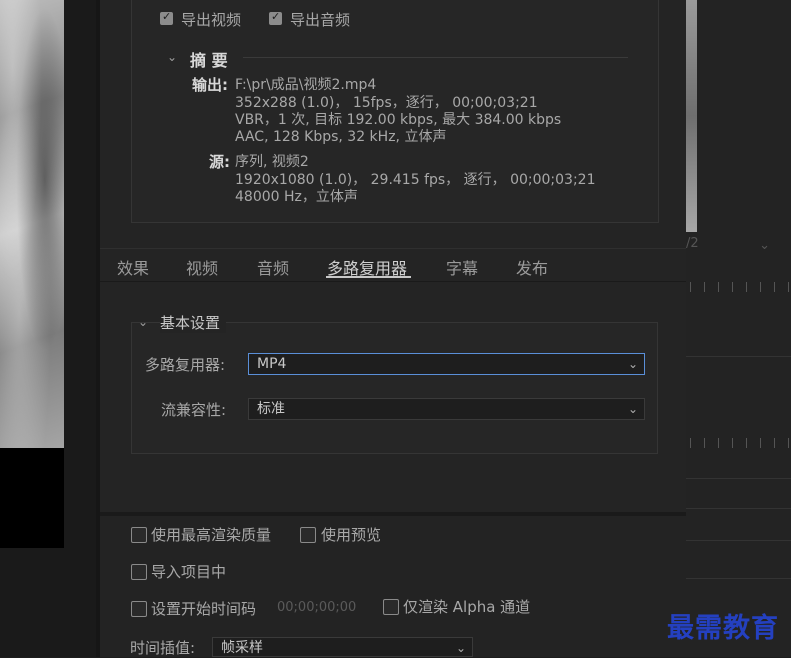 The height and width of the screenshot is (658, 791). Describe the element at coordinates (320, 20) in the screenshot. I see `export-audio-label: 导出音频` at that location.